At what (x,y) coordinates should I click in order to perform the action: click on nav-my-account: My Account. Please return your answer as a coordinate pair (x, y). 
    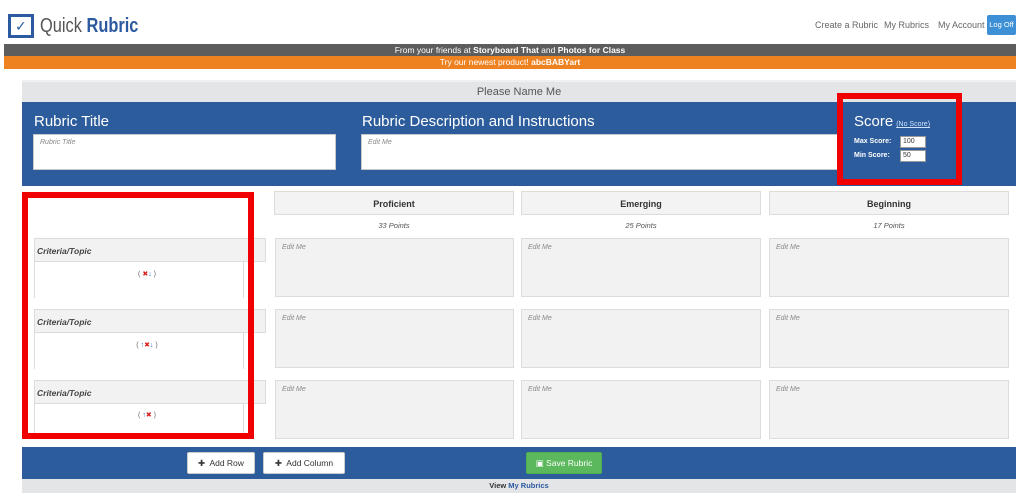
    Looking at the image, I should click on (961, 25).